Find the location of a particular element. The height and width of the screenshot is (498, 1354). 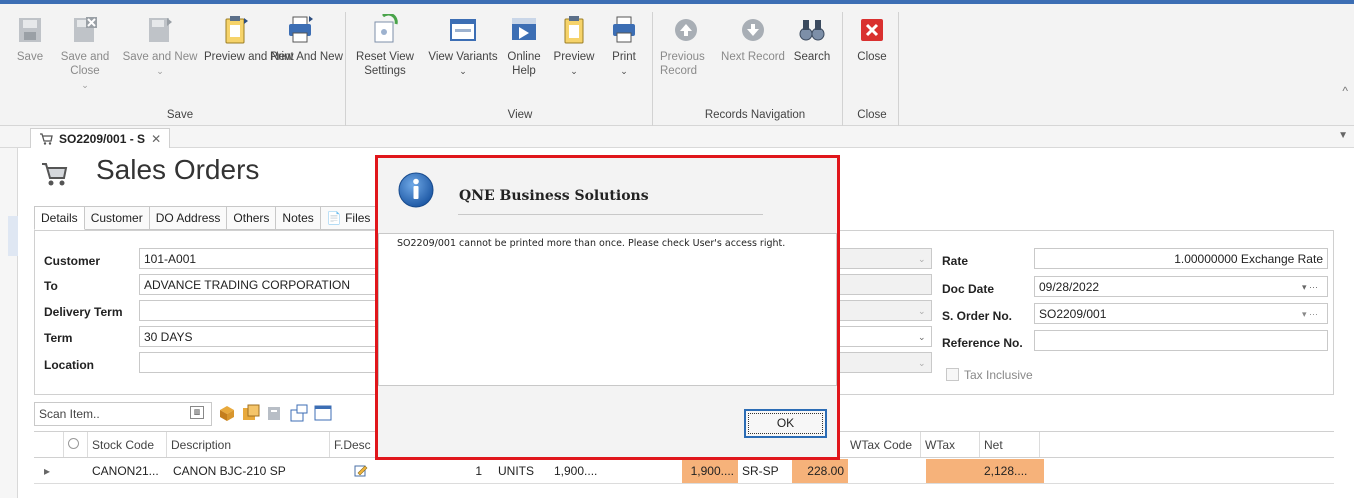

reset-view-settings-button: Reset View Settings is located at coordinates (385, 46).